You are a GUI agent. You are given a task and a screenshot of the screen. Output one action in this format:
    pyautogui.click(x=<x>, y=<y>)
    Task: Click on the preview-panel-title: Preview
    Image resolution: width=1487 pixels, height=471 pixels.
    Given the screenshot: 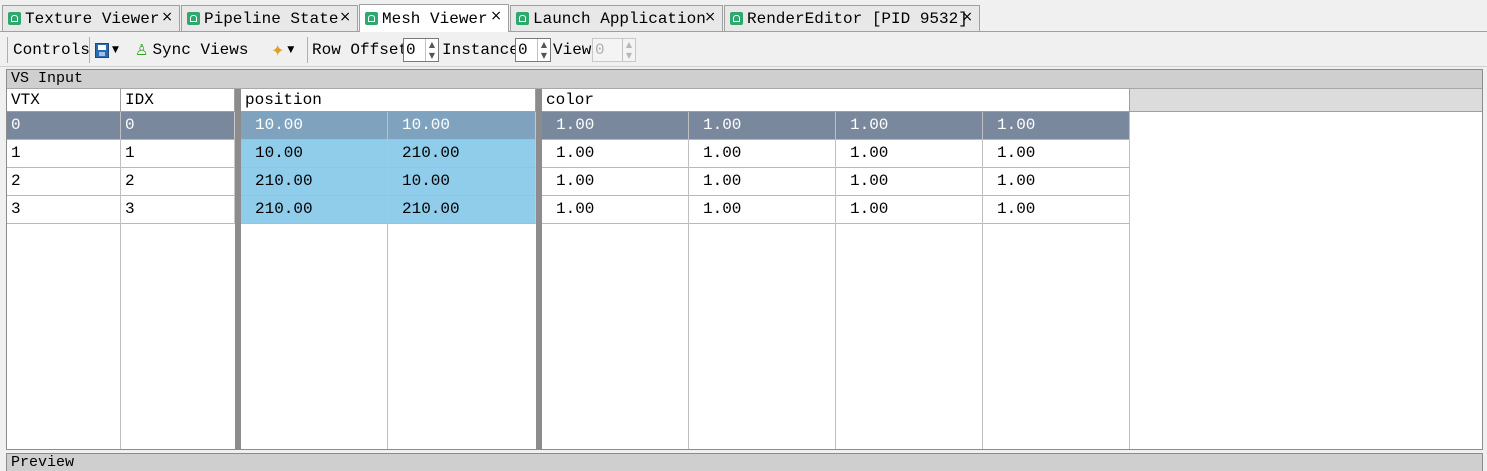 What is the action you would take?
    pyautogui.click(x=744, y=462)
    